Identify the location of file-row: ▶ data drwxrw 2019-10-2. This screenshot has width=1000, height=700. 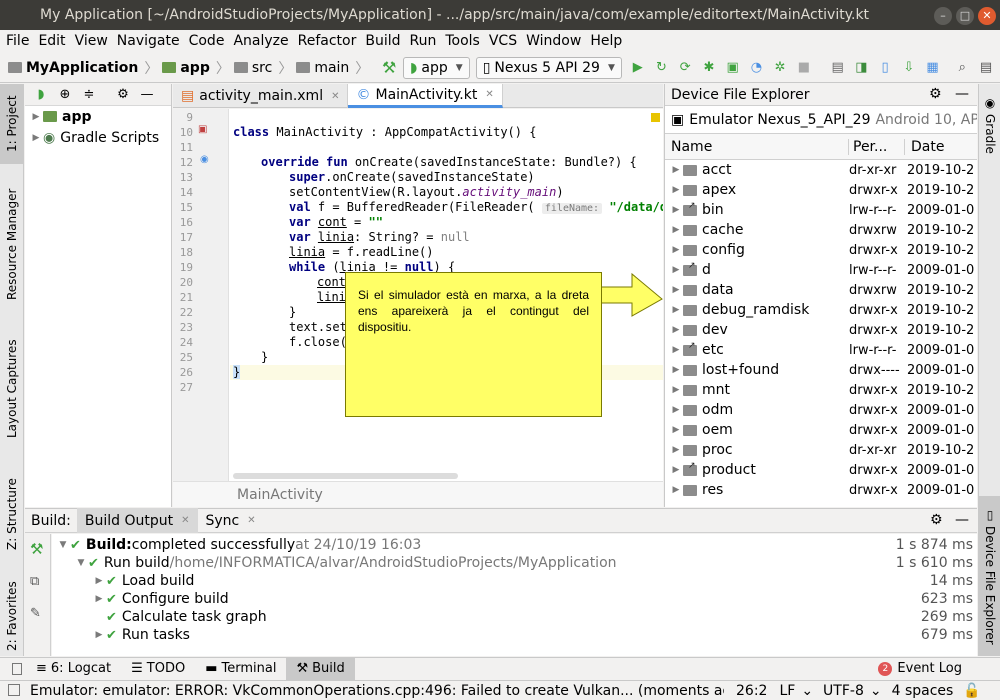
(821, 290).